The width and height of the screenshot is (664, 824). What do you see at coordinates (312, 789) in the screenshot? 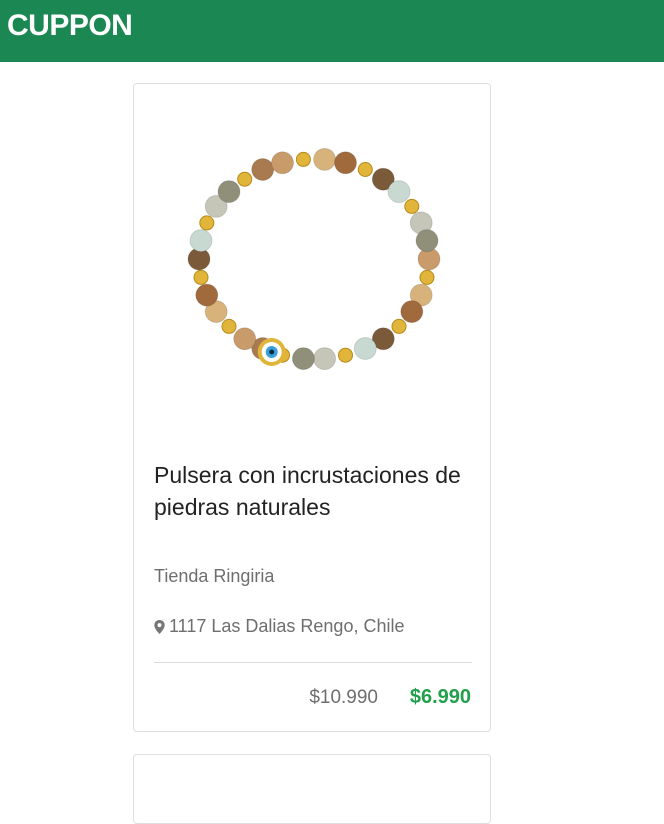
I see `product-card-next` at bounding box center [312, 789].